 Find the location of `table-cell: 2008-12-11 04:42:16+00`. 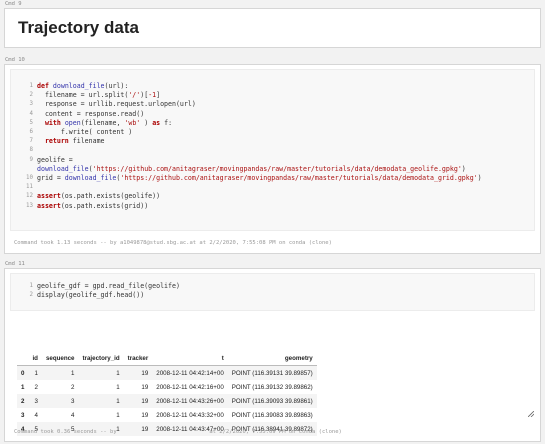

table-cell: 2008-12-11 04:42:16+00 is located at coordinates (190, 387).